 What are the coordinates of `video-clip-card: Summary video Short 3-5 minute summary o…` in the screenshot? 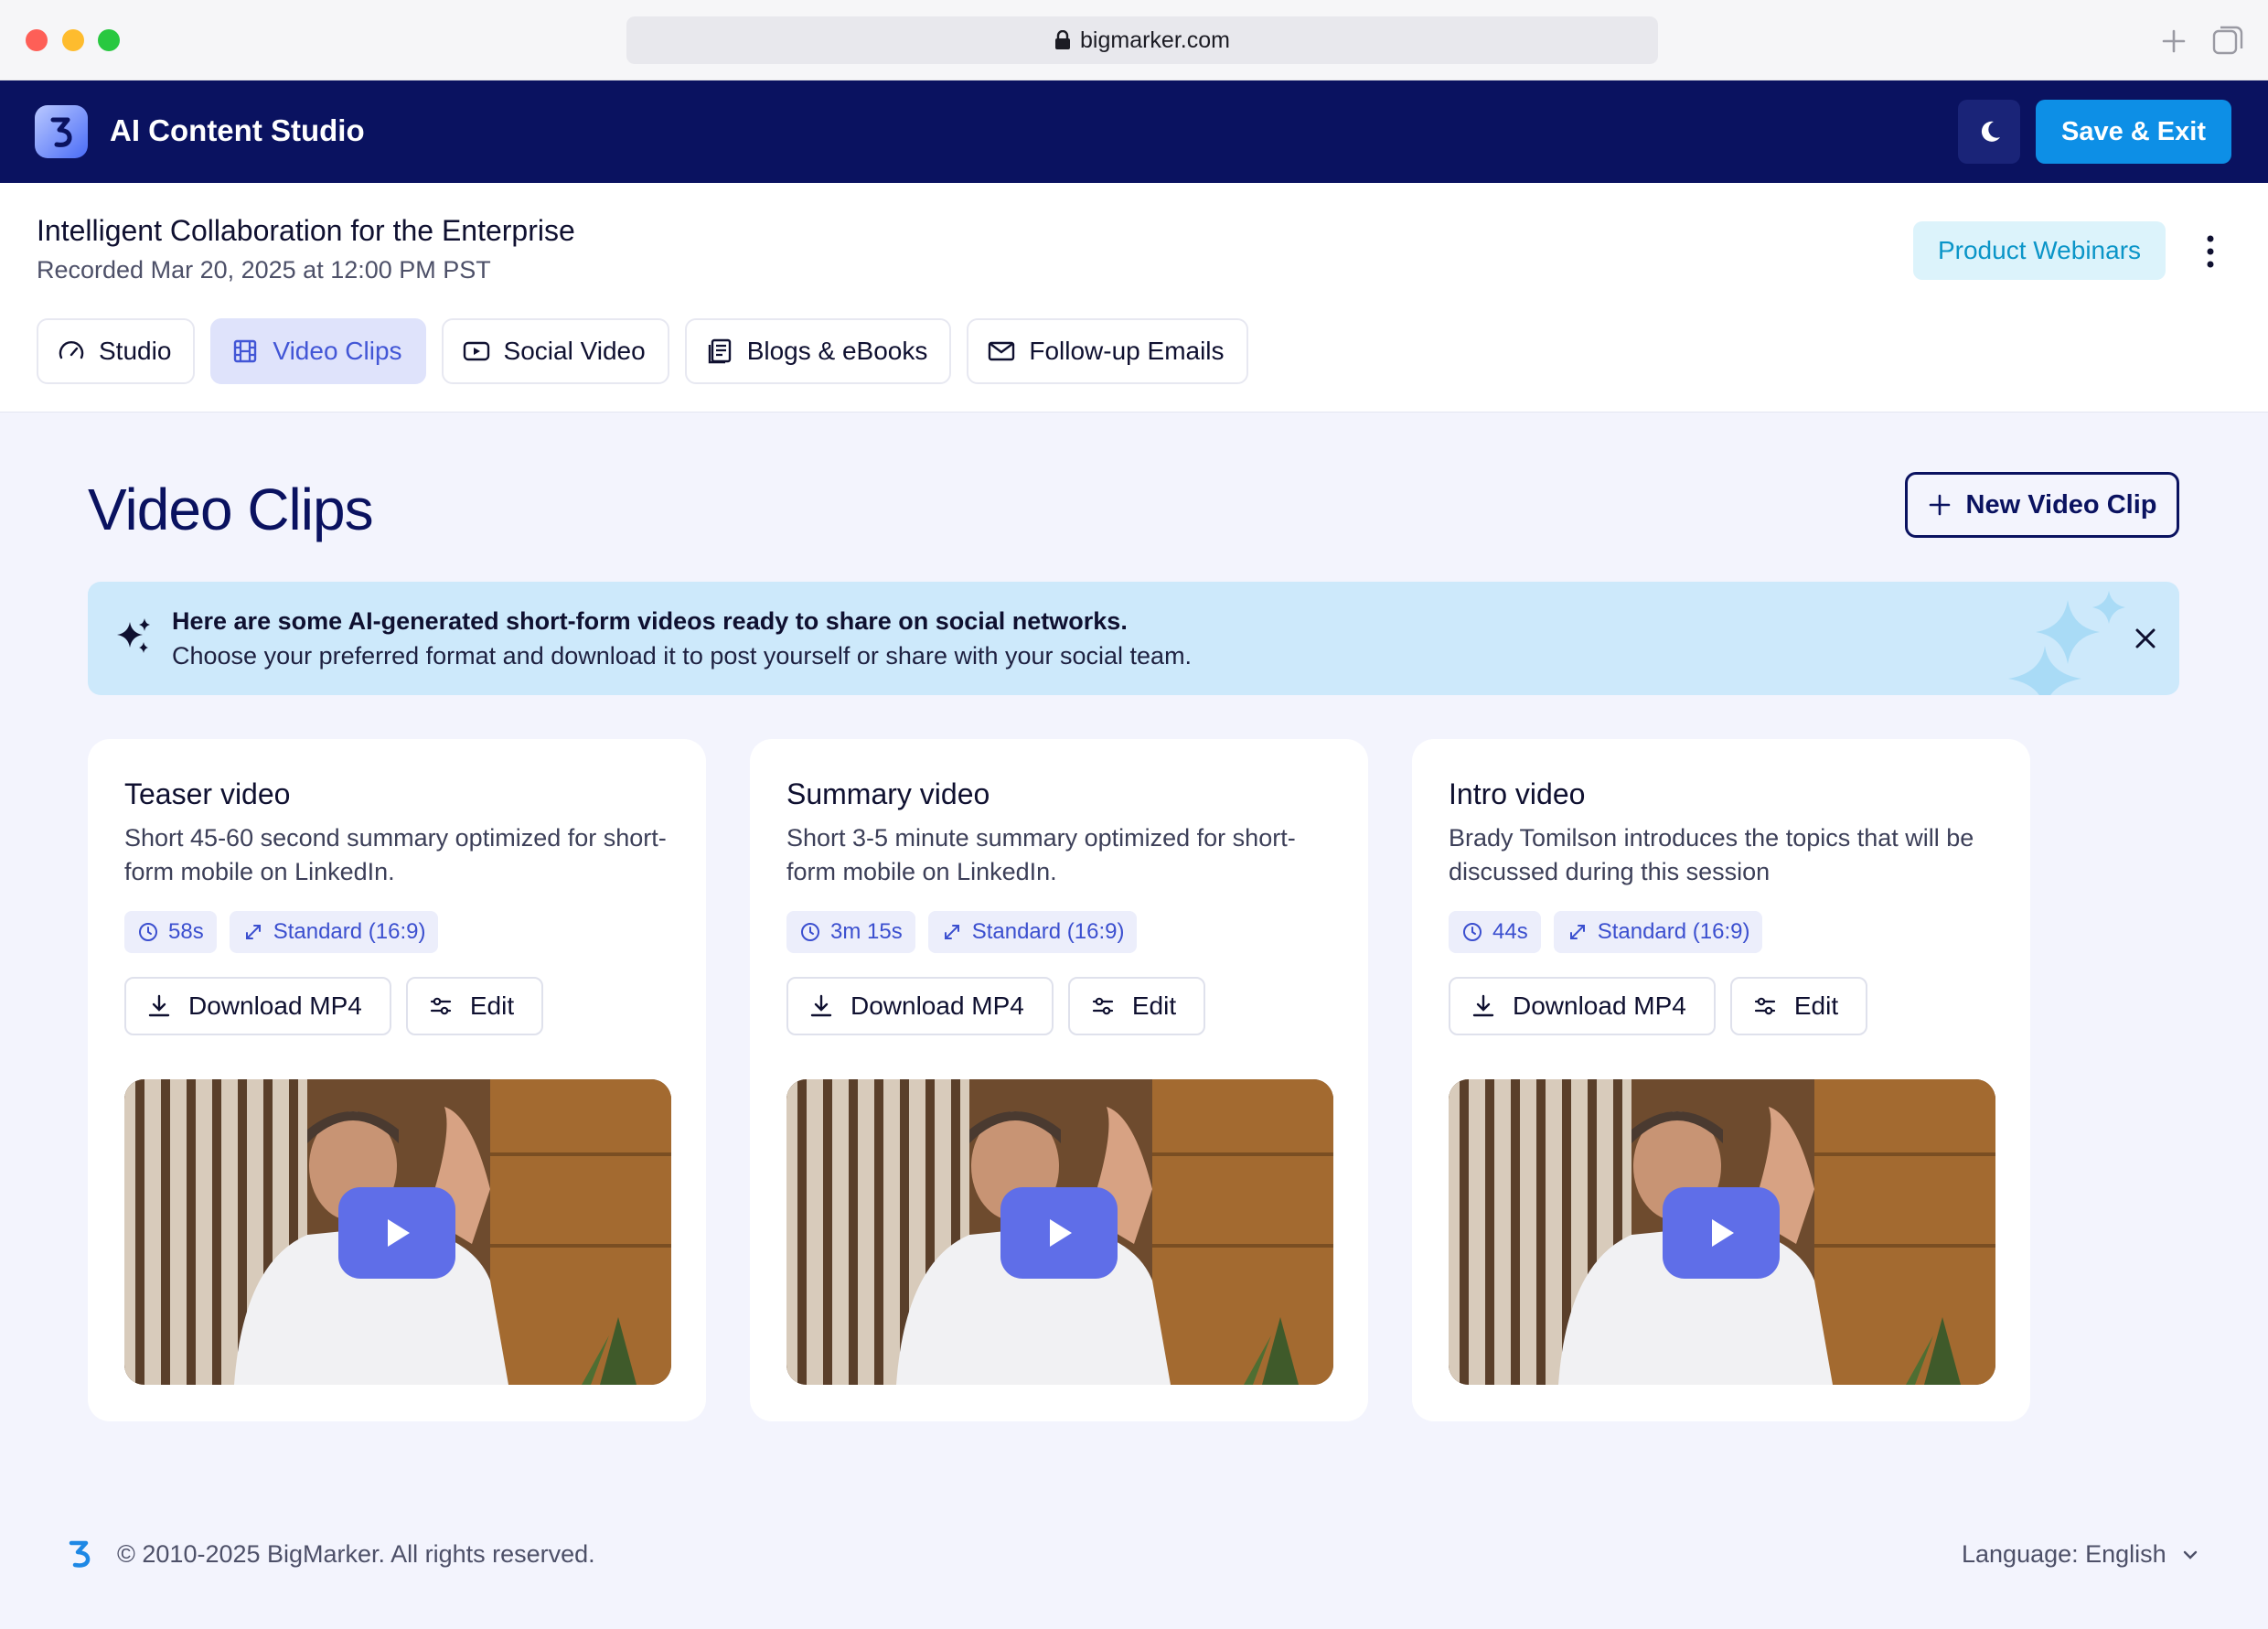 It's located at (1059, 1080).